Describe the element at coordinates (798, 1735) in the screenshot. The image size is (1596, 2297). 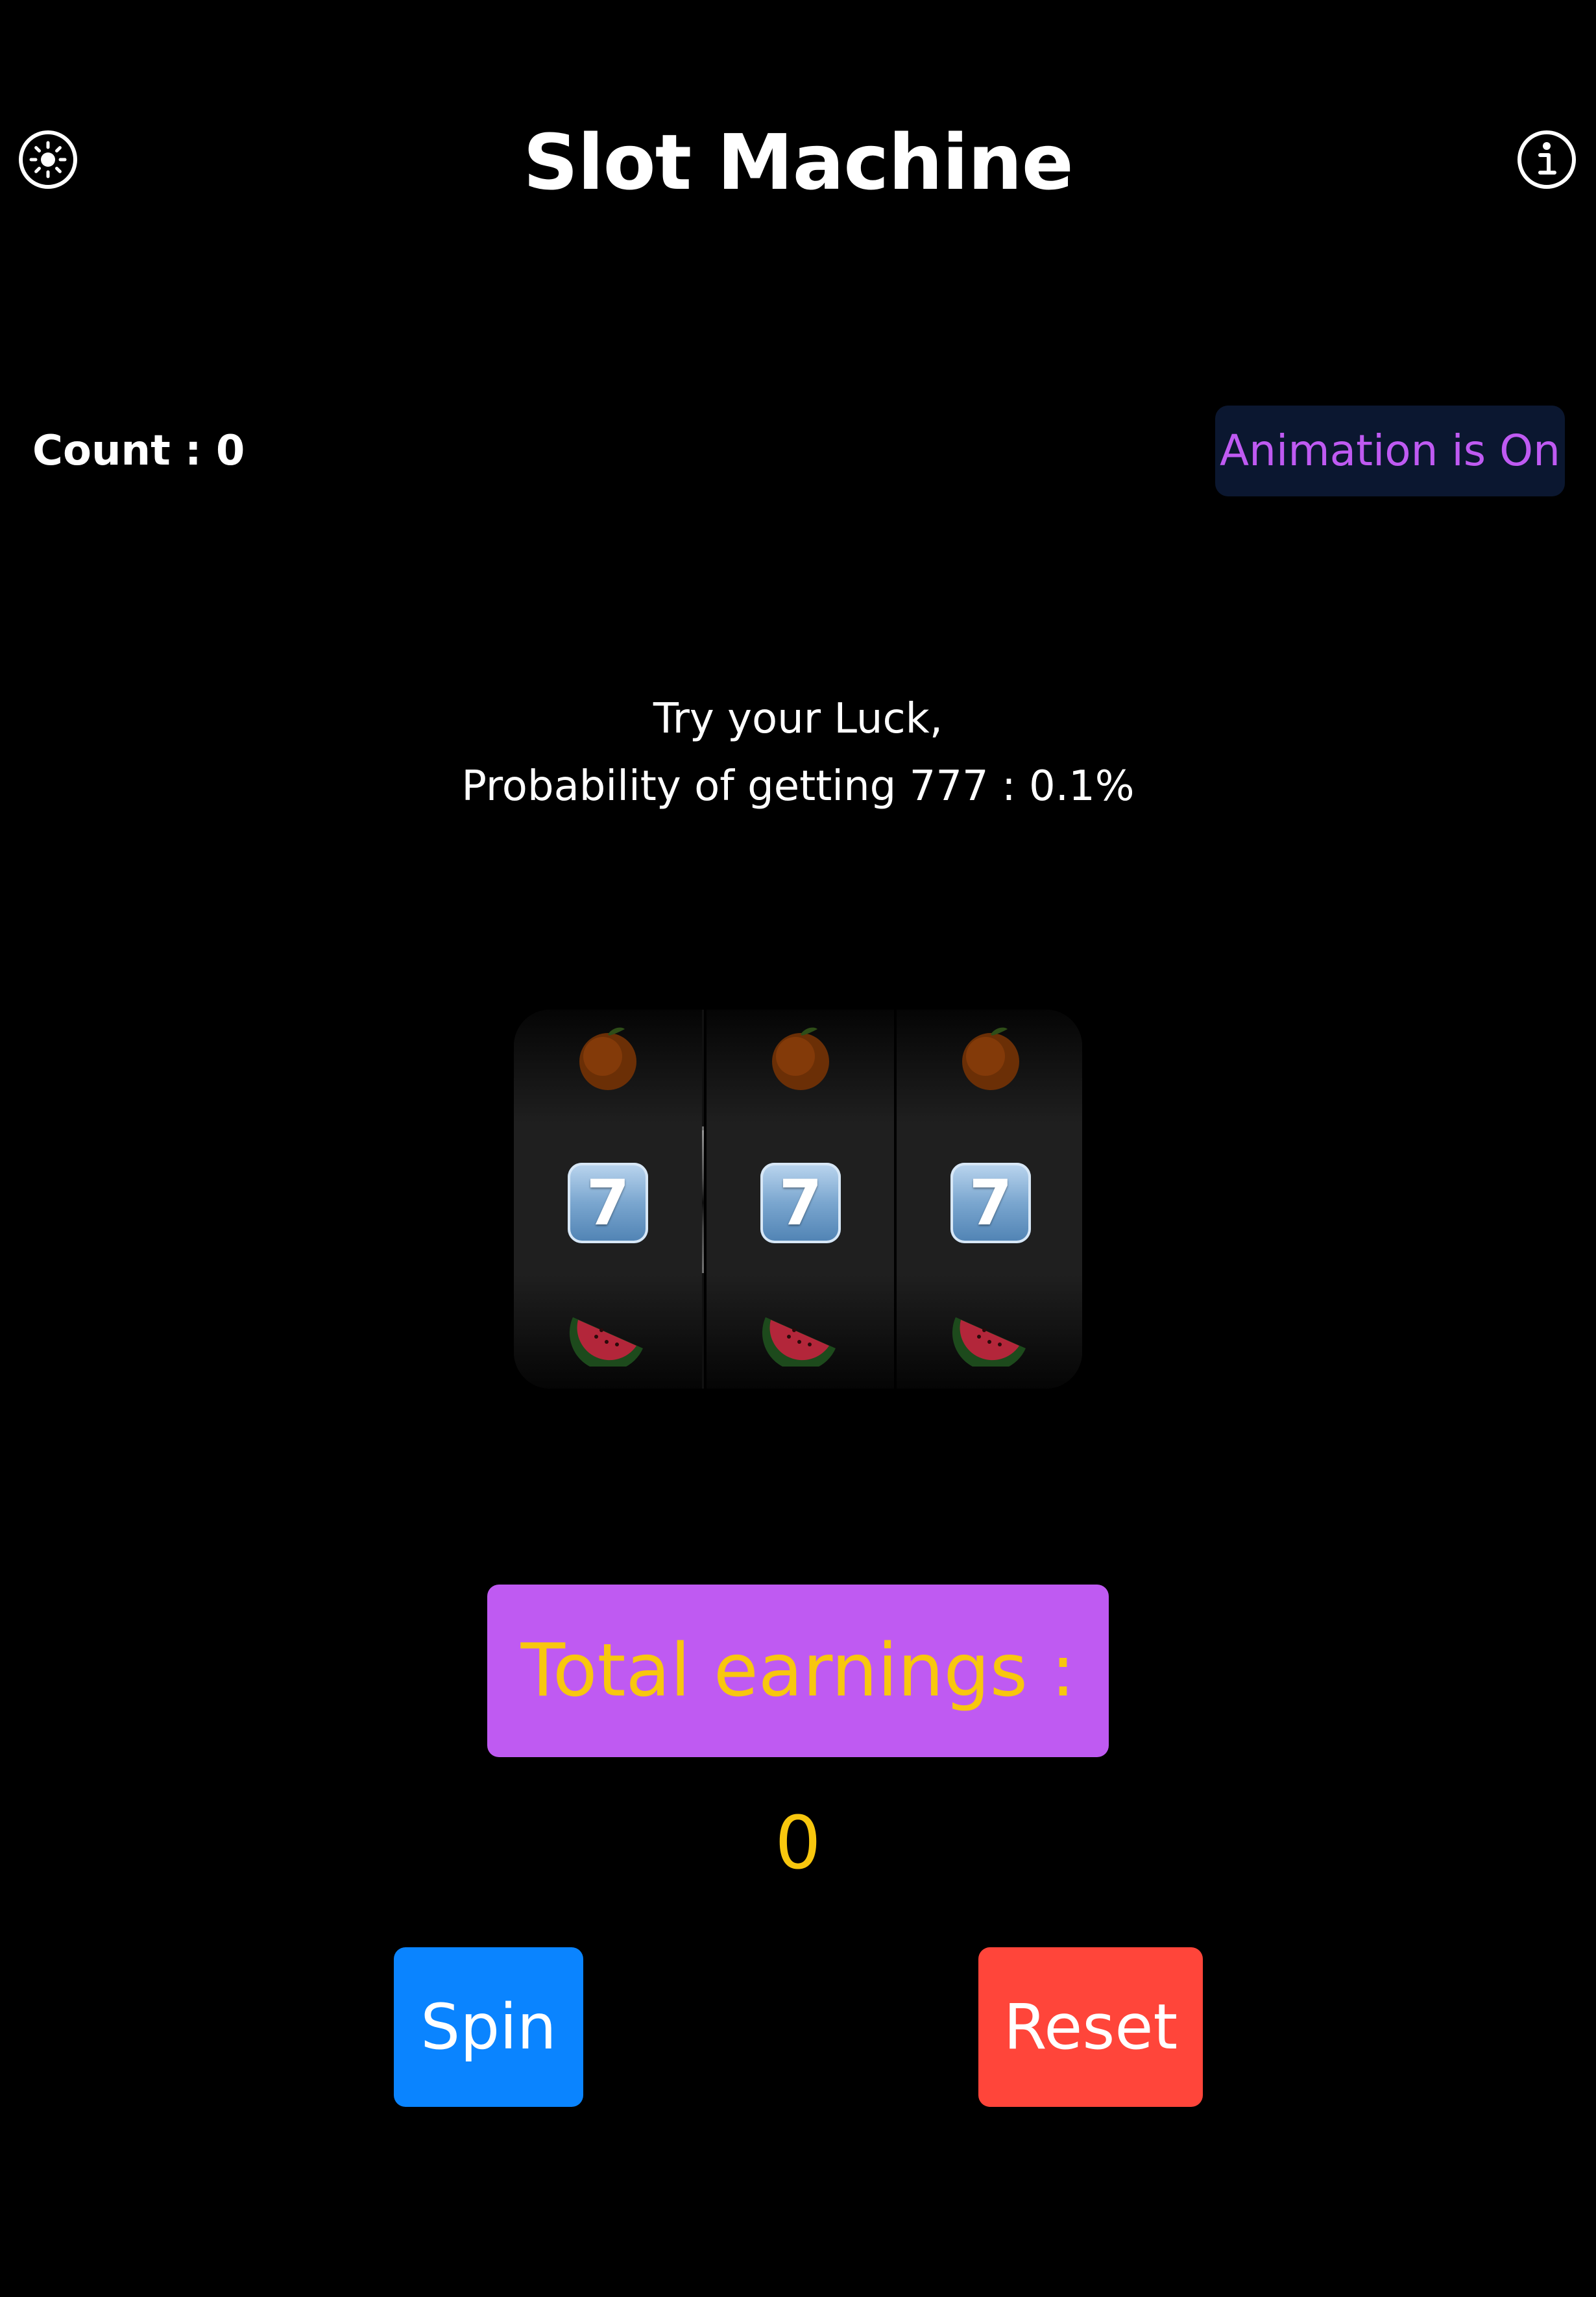
I see `total-earnings-label: Total earnings : 0` at that location.